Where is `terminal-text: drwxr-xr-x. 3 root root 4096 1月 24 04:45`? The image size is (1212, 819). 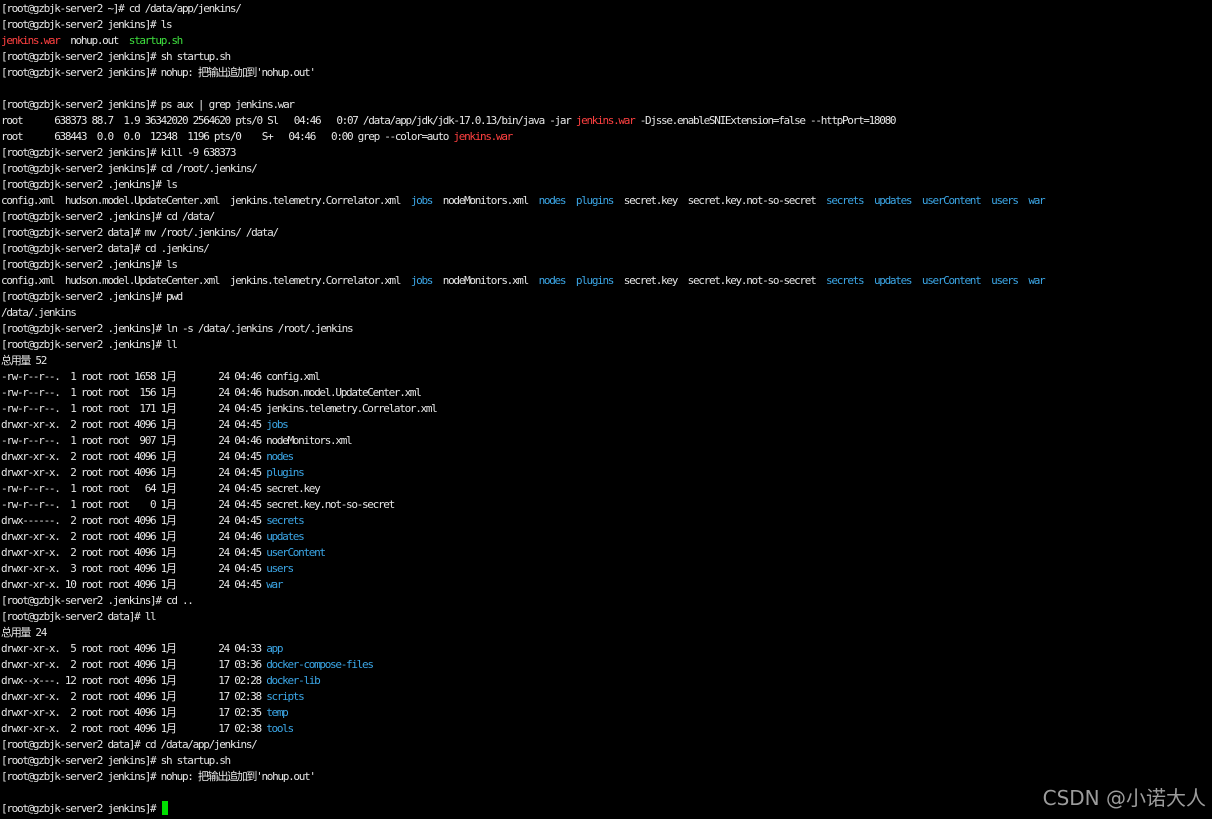
terminal-text: drwxr-xr-x. 3 root root 4096 1月 24 04:45 is located at coordinates (134, 568).